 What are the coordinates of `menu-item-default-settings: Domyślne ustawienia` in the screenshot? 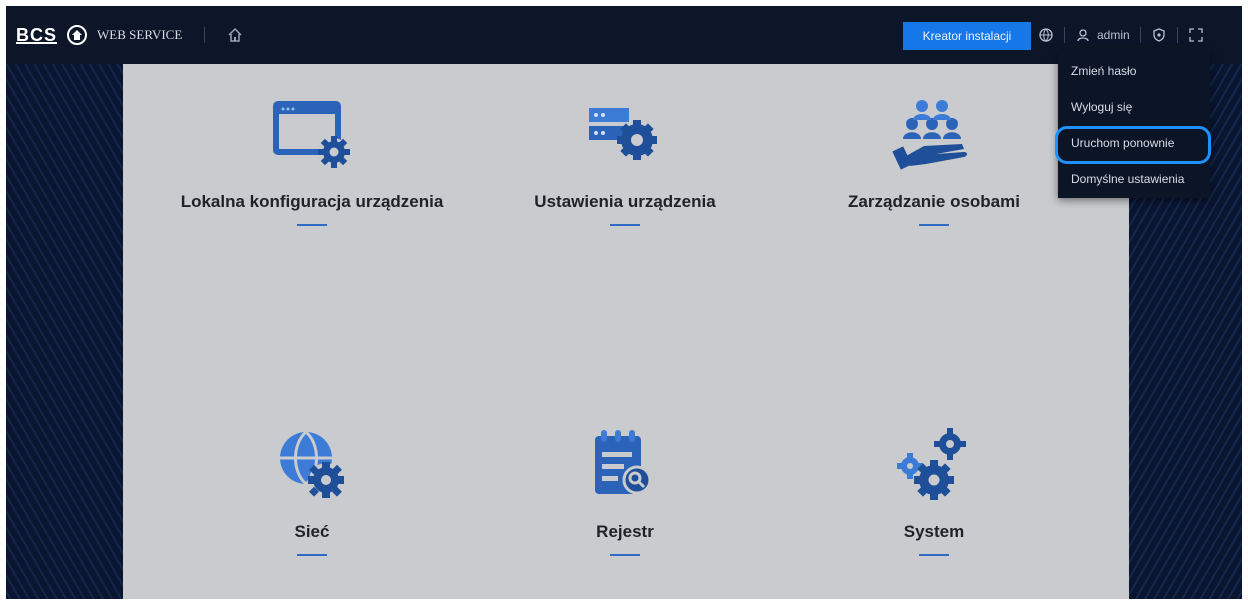 It's located at (1134, 179).